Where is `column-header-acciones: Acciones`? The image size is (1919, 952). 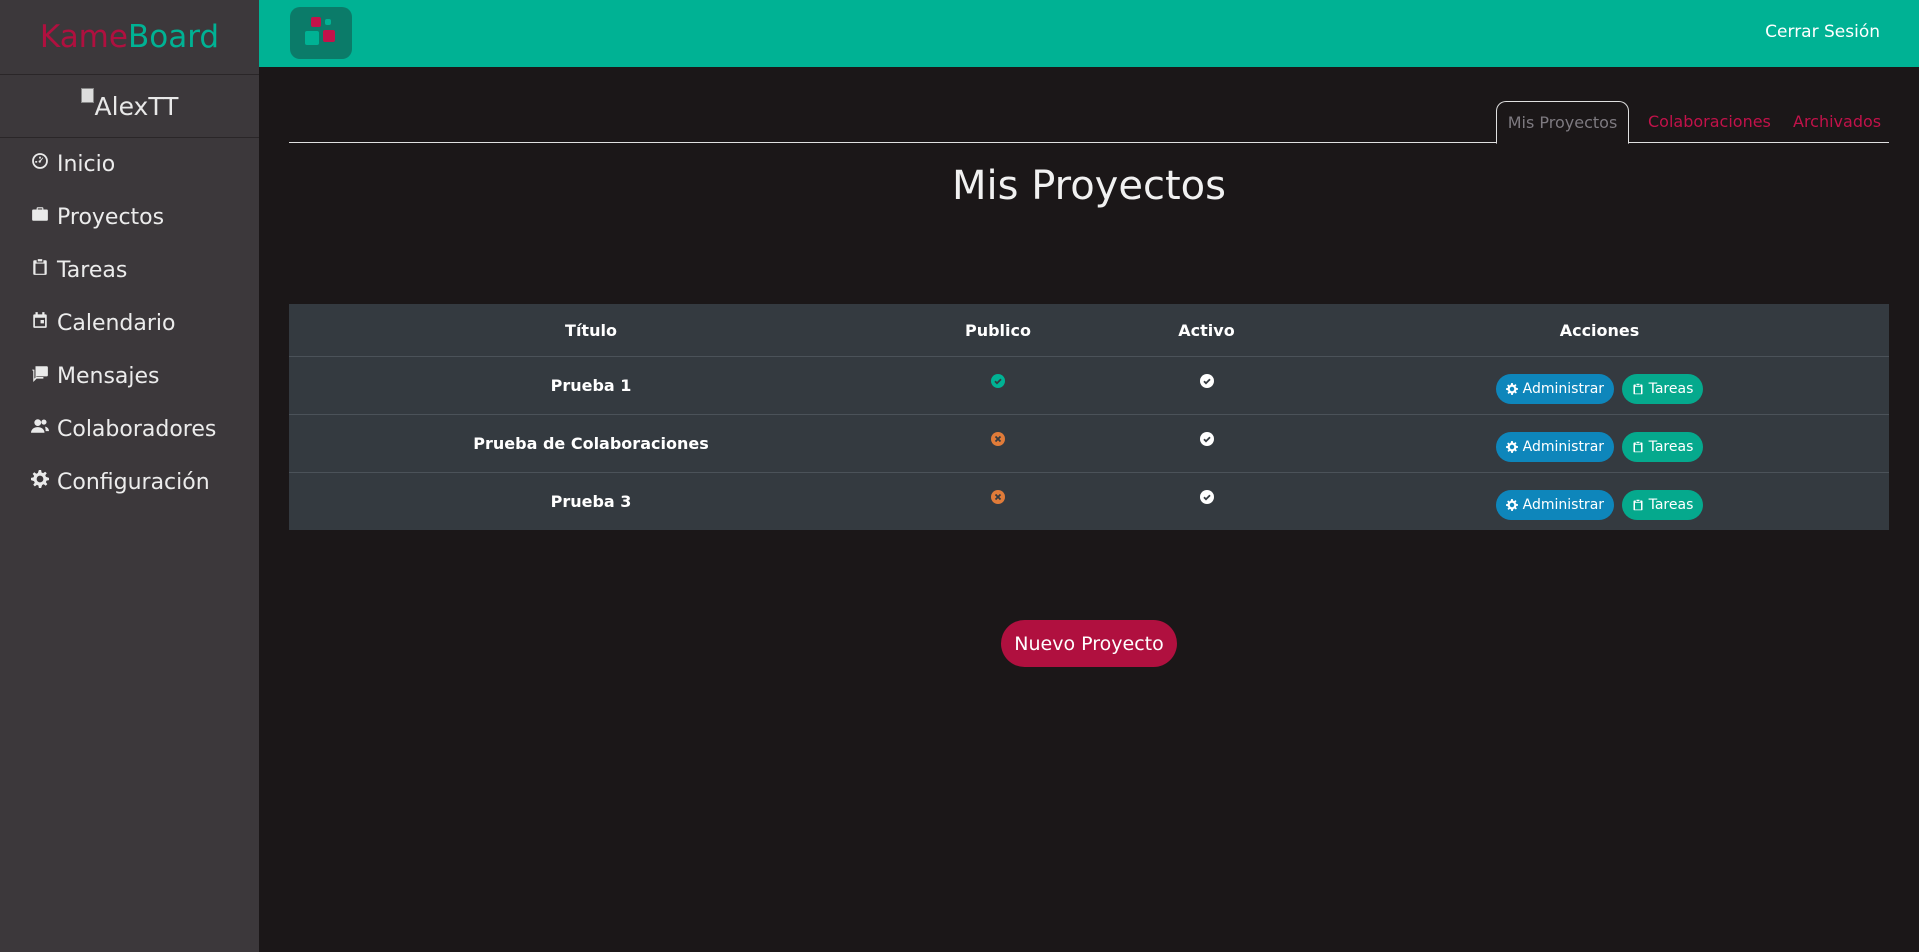
column-header-acciones: Acciones is located at coordinates (1599, 330).